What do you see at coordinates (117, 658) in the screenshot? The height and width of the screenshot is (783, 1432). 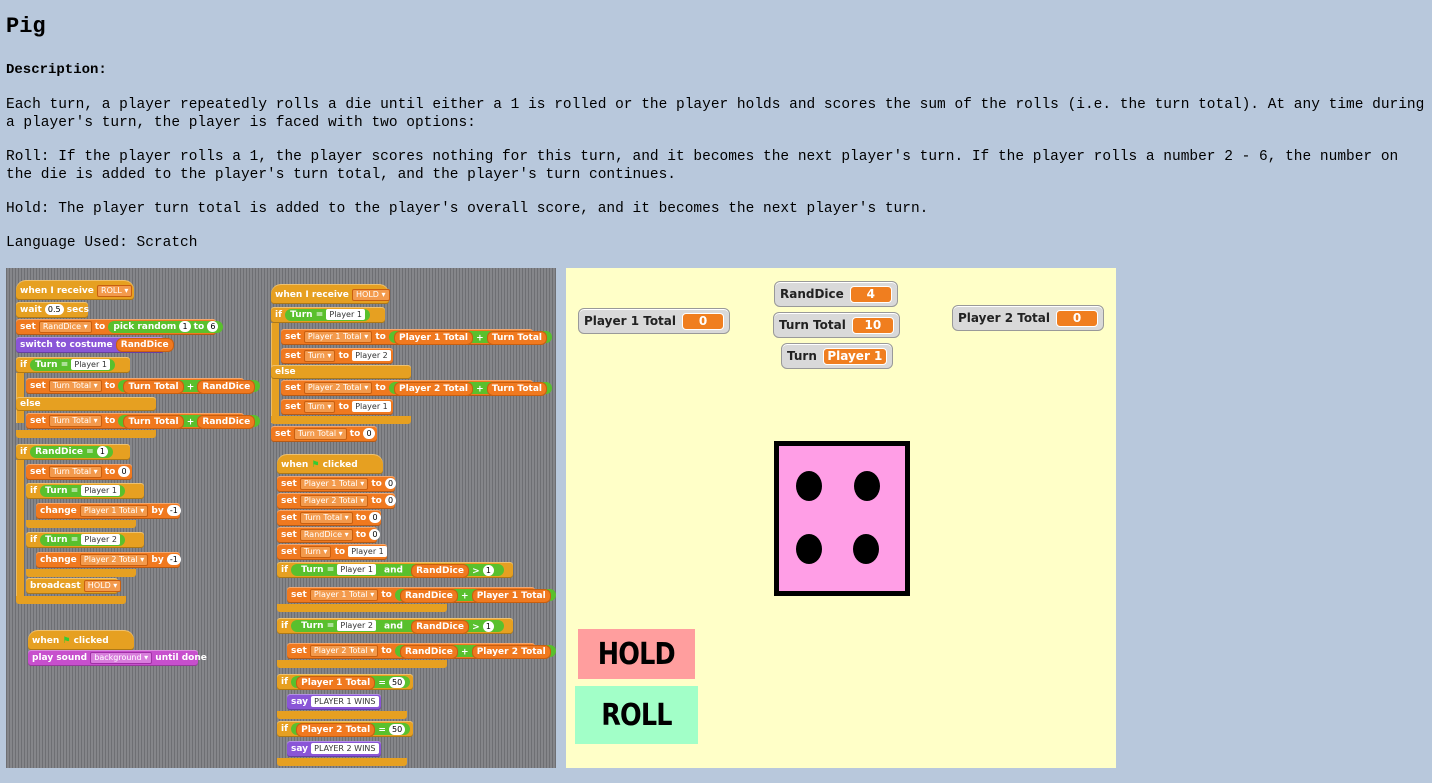 I see `play-sound-block: play sound background until done` at bounding box center [117, 658].